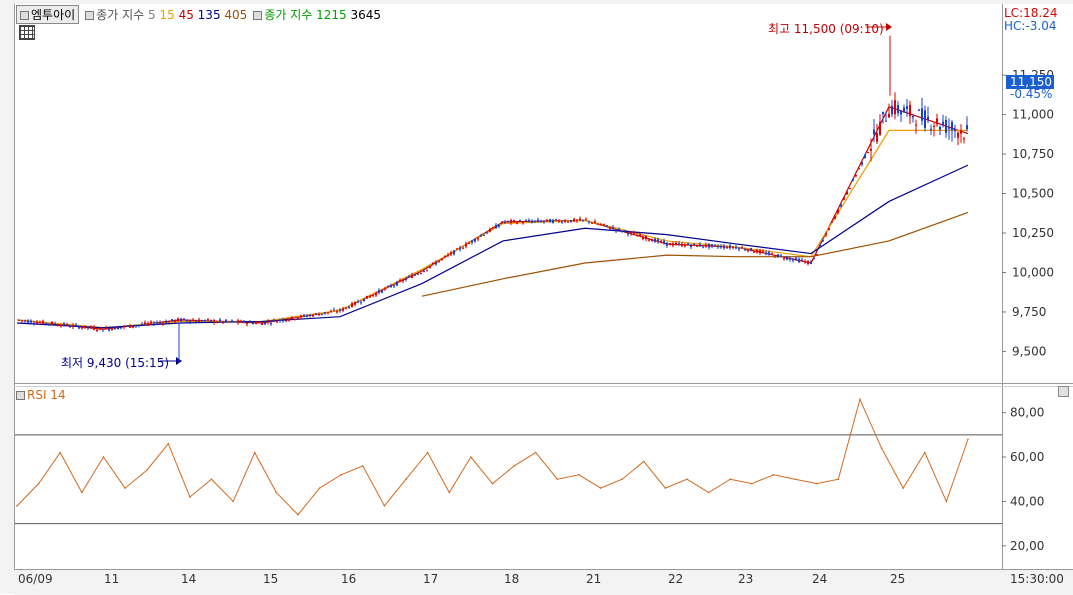  Describe the element at coordinates (48, 14) in the screenshot. I see `stock-name-box: 엠투아이` at that location.